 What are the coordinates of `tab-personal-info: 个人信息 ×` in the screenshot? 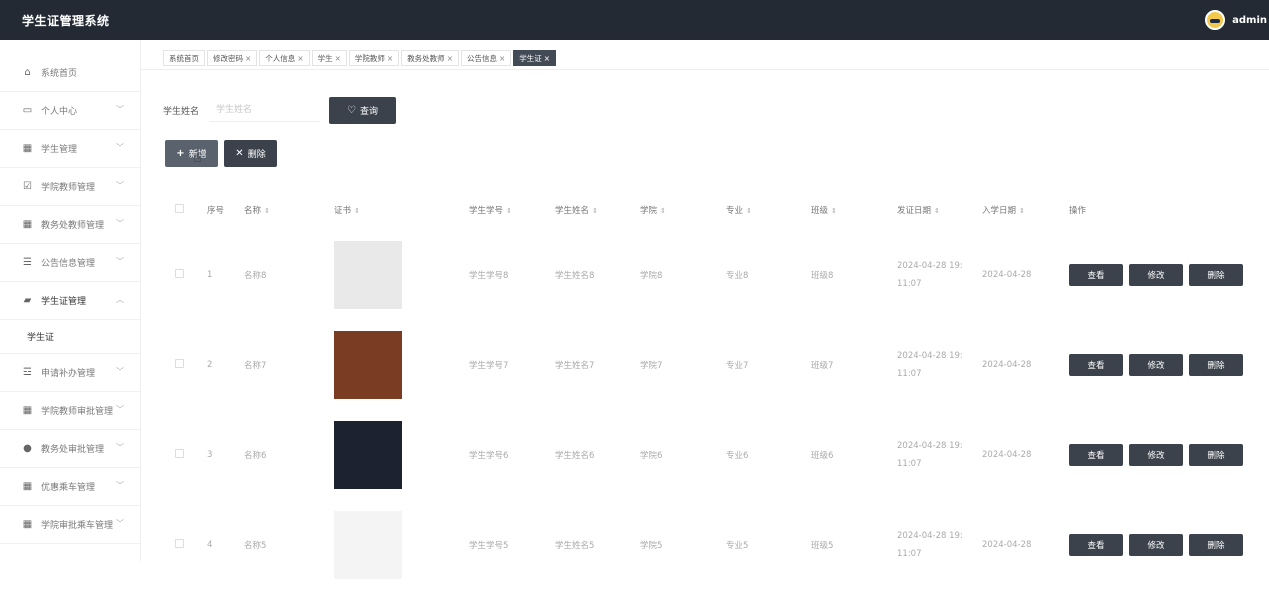 It's located at (284, 58).